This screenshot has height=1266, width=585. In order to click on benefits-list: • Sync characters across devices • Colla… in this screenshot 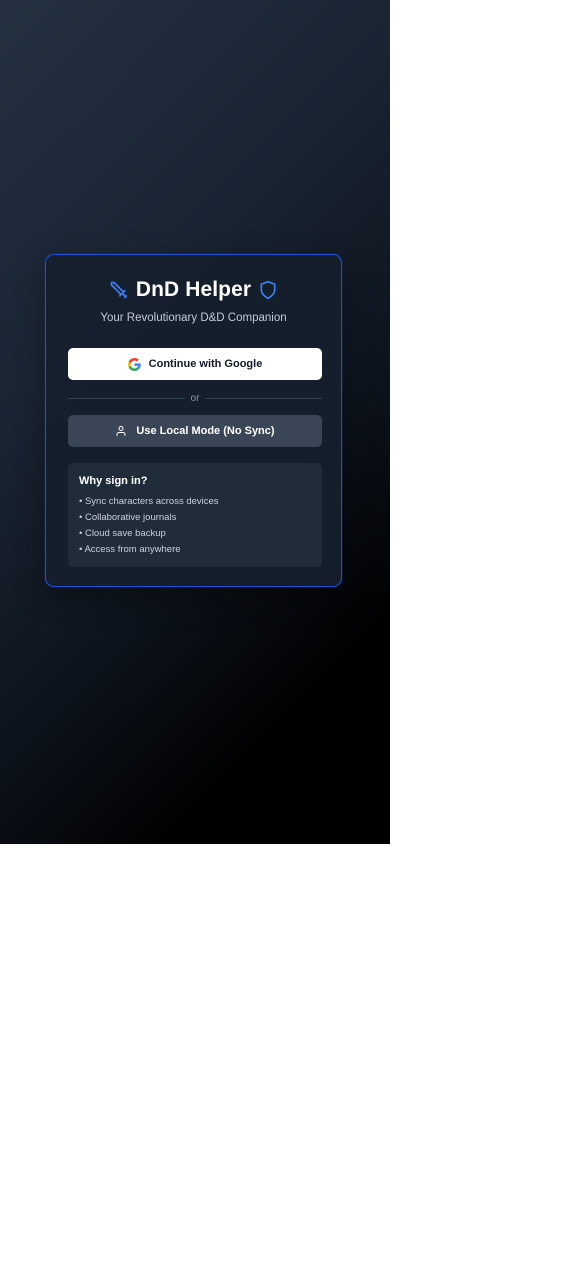, I will do `click(195, 526)`.